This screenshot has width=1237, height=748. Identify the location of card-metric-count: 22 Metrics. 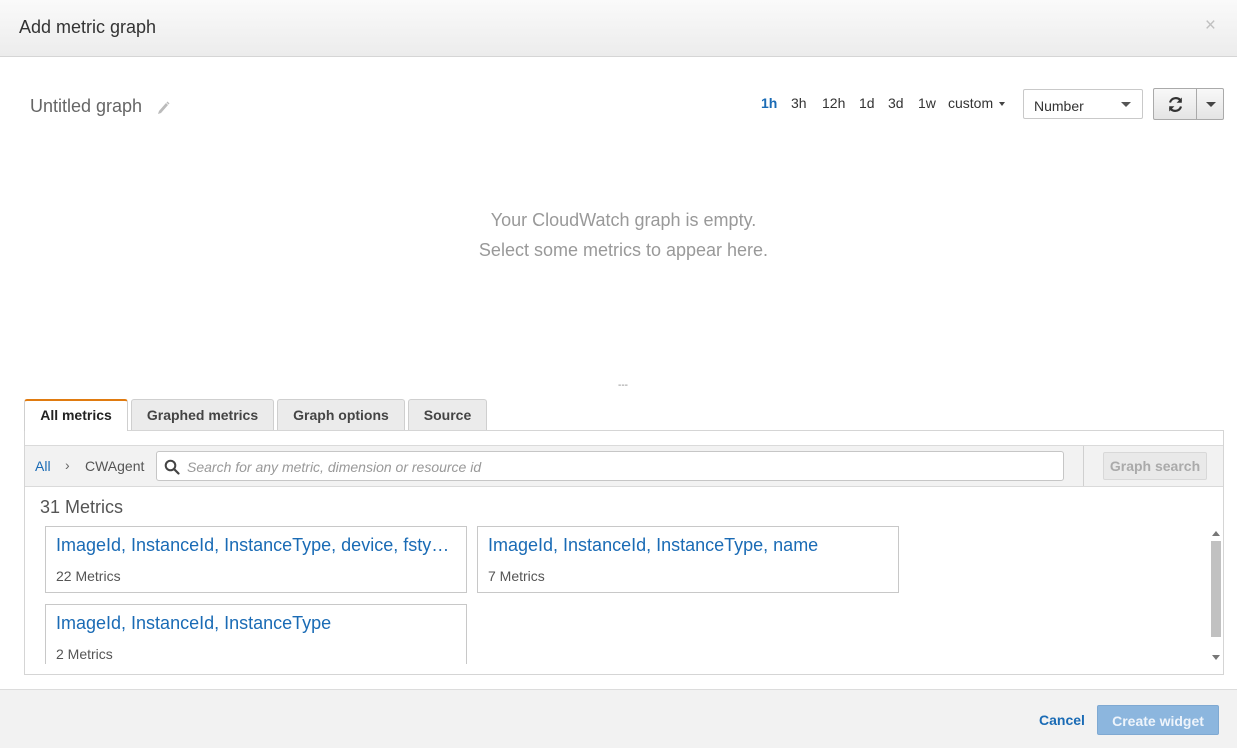
(88, 576).